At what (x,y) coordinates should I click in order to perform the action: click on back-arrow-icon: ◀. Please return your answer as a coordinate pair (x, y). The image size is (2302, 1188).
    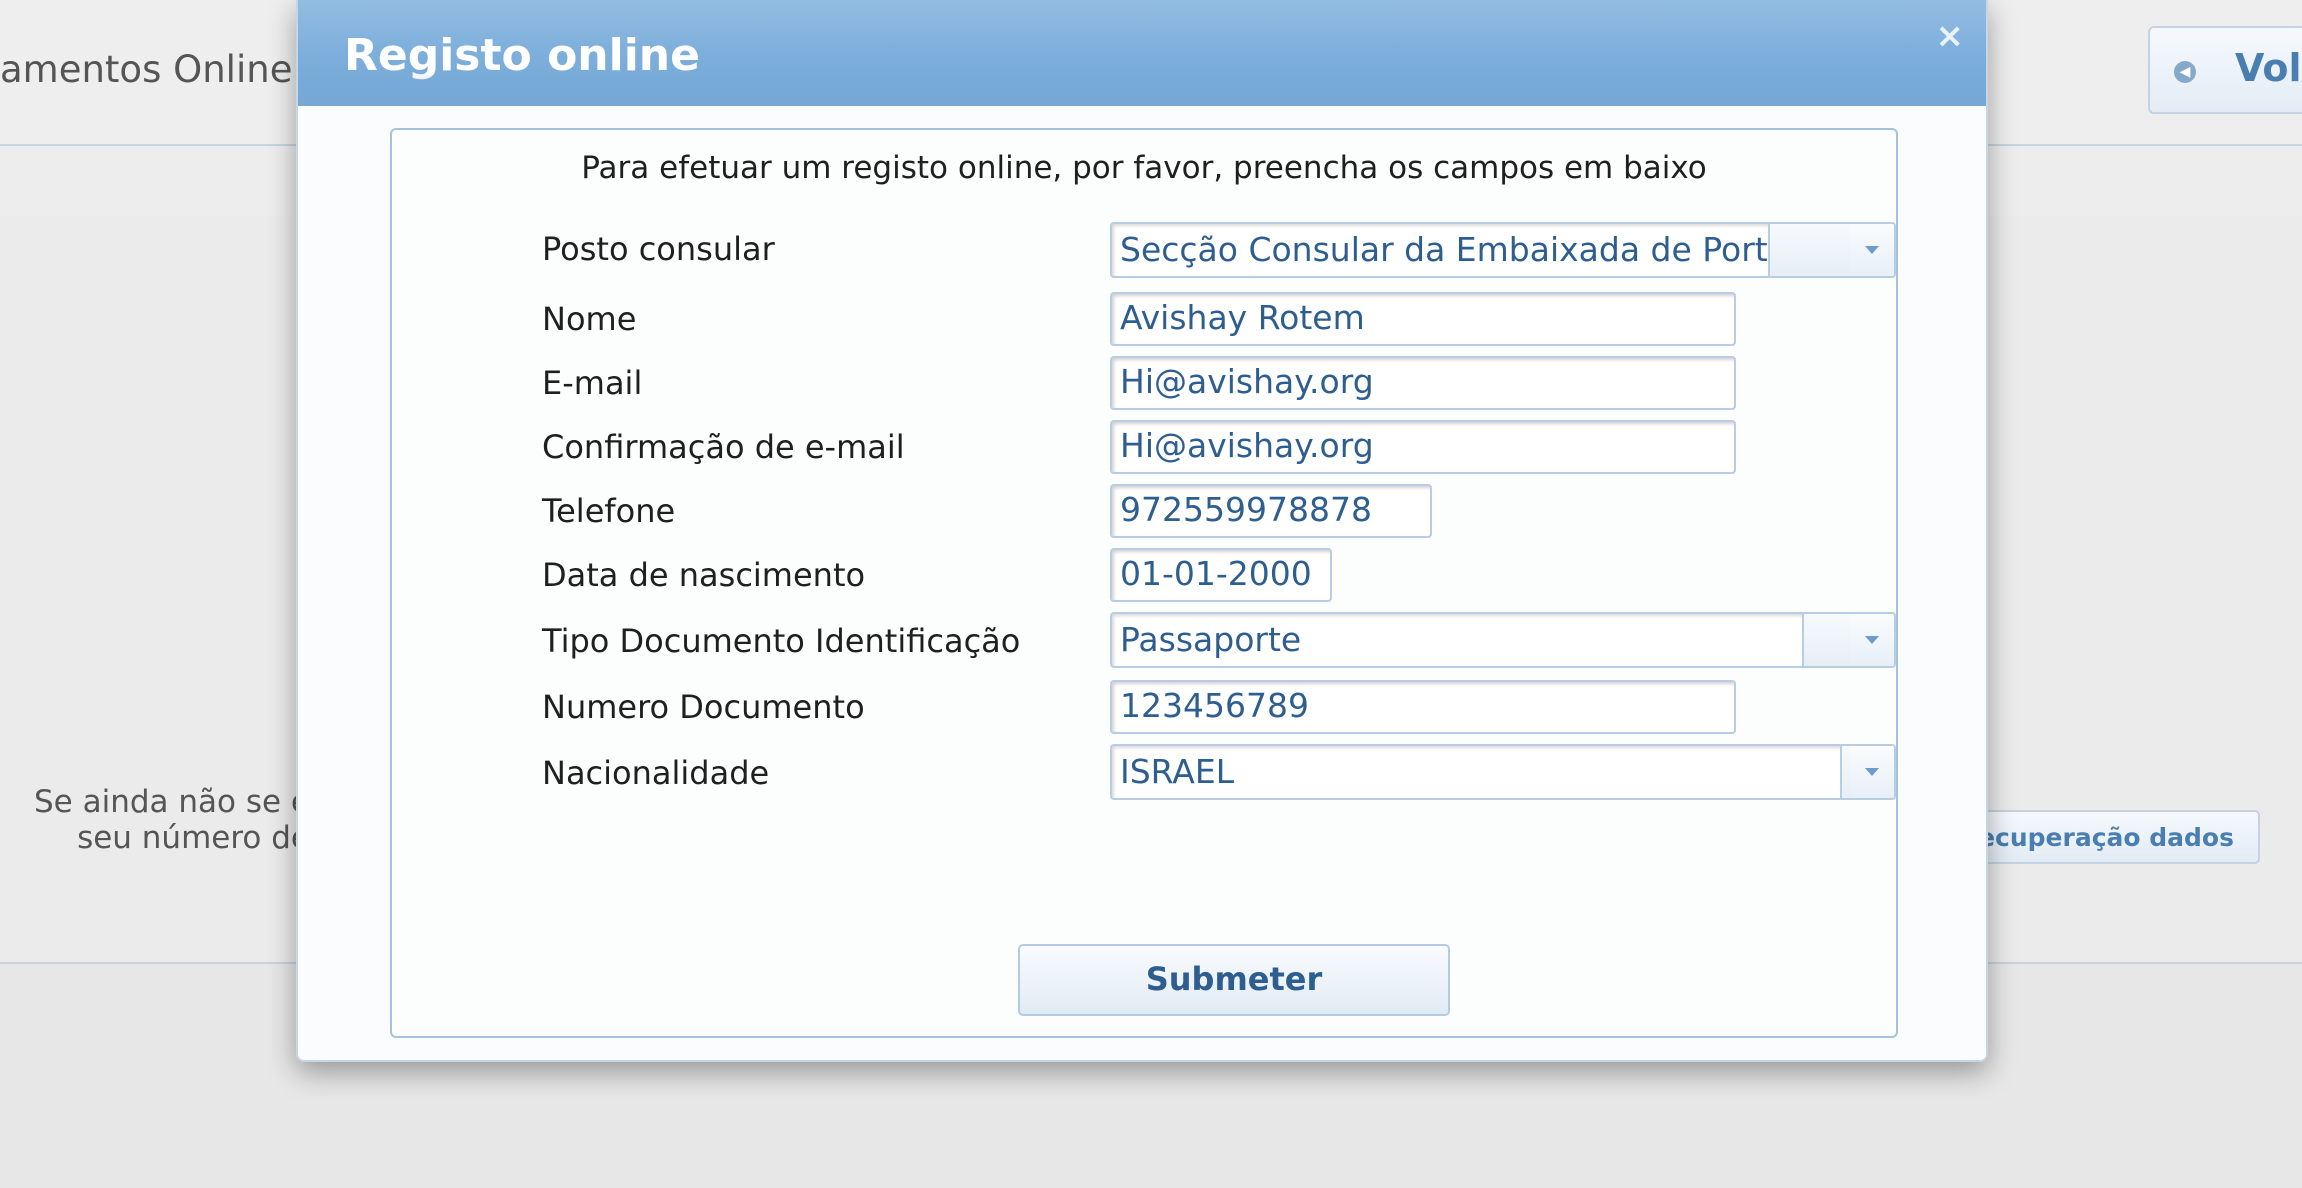
    Looking at the image, I should click on (2185, 72).